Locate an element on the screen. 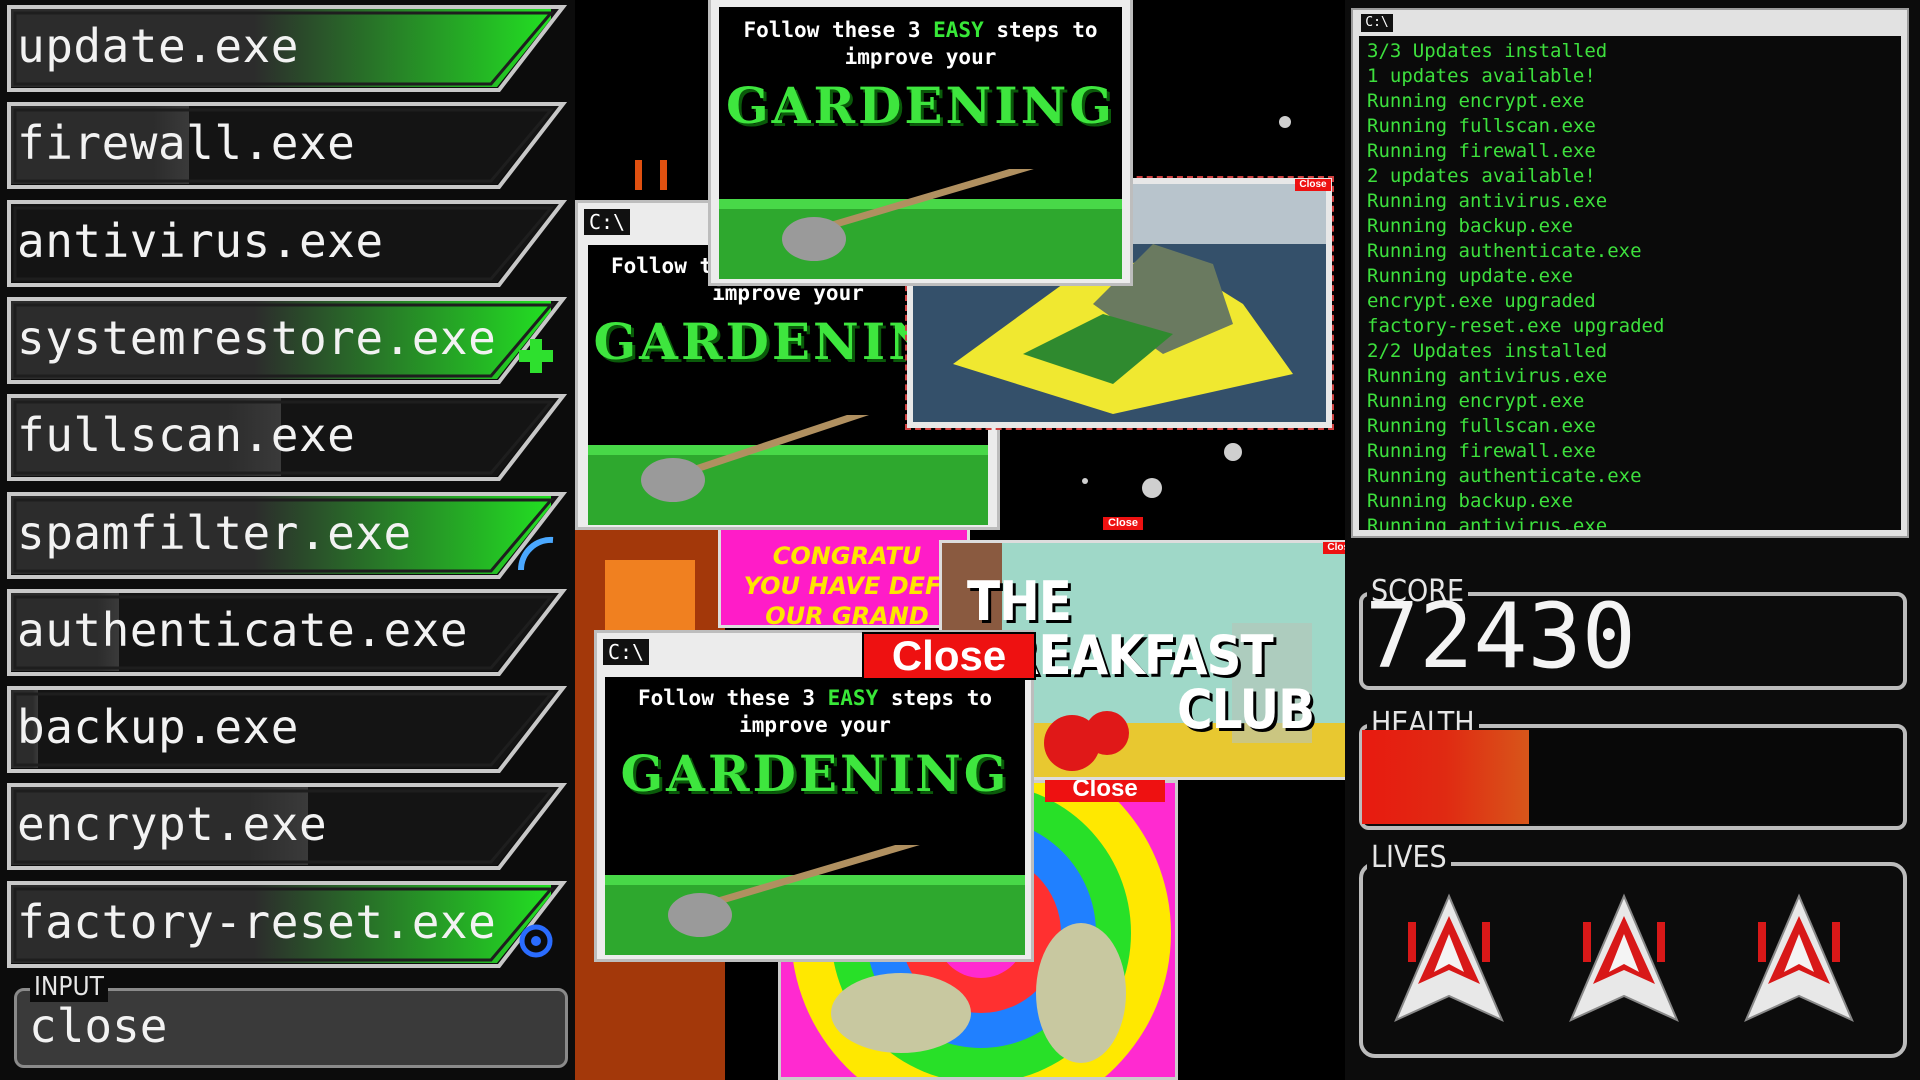 The height and width of the screenshot is (1080, 1920). program-update: update.exe is located at coordinates (287, 49).